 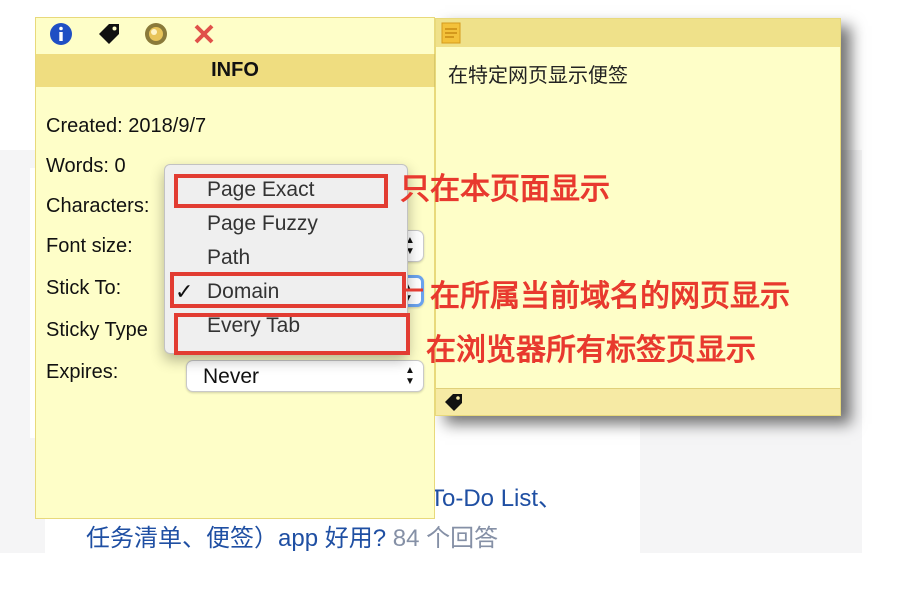 What do you see at coordinates (89, 246) in the screenshot?
I see `font-size-label: Font size:` at bounding box center [89, 246].